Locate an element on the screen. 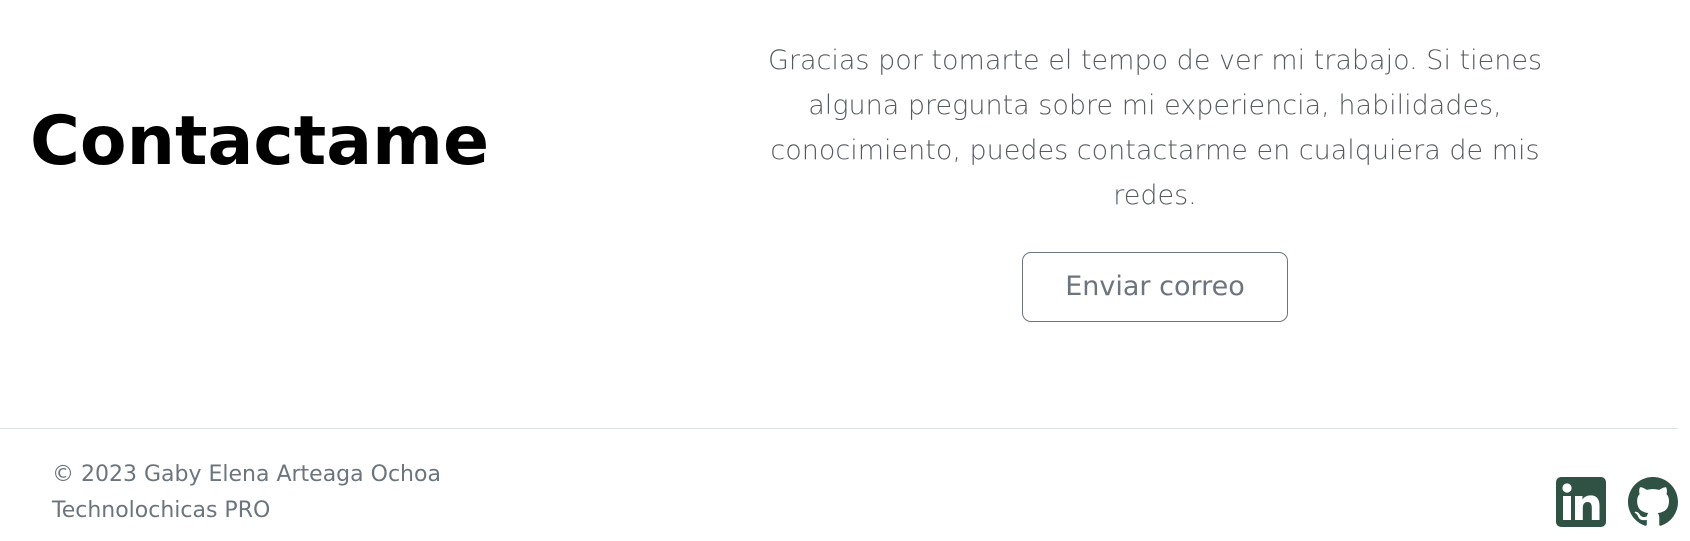  github-link is located at coordinates (1653, 502).